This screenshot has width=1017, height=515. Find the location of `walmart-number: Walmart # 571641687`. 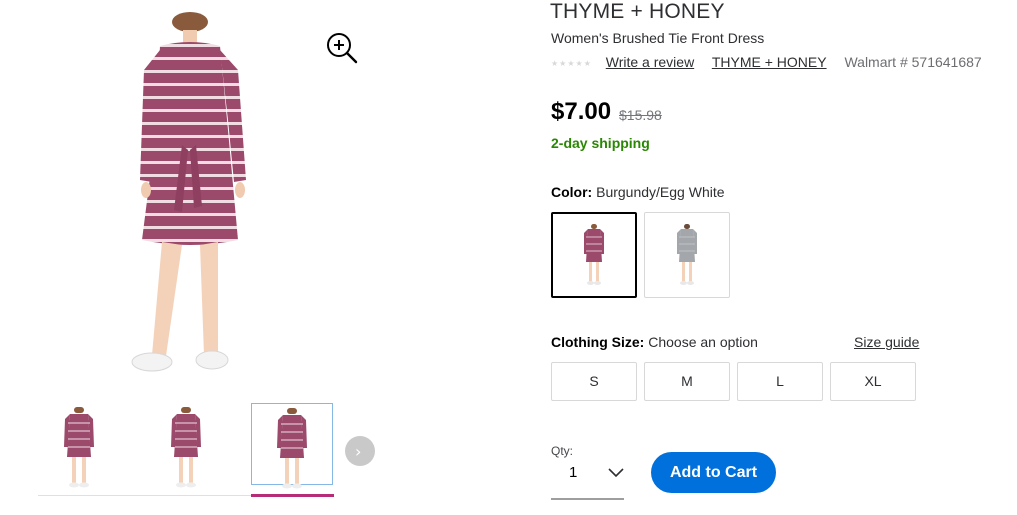

walmart-number: Walmart # 571641687 is located at coordinates (913, 62).